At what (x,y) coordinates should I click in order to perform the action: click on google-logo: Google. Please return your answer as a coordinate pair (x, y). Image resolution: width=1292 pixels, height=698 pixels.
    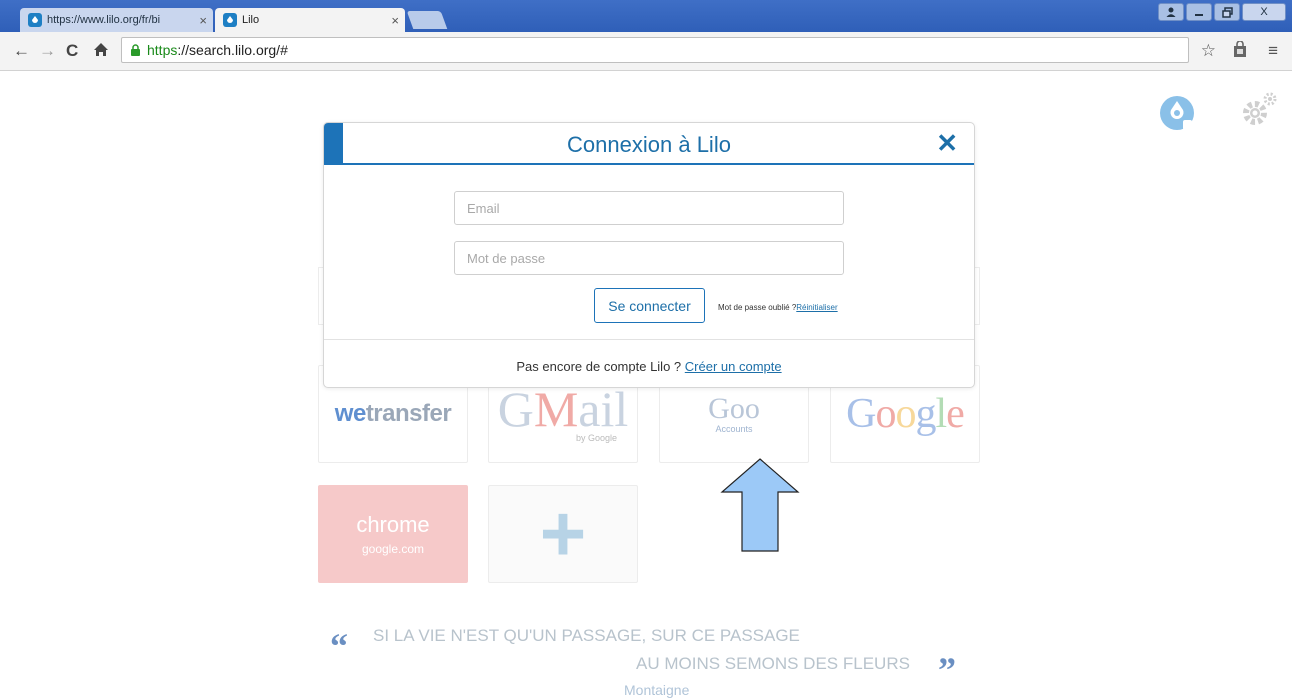
    Looking at the image, I should click on (905, 414).